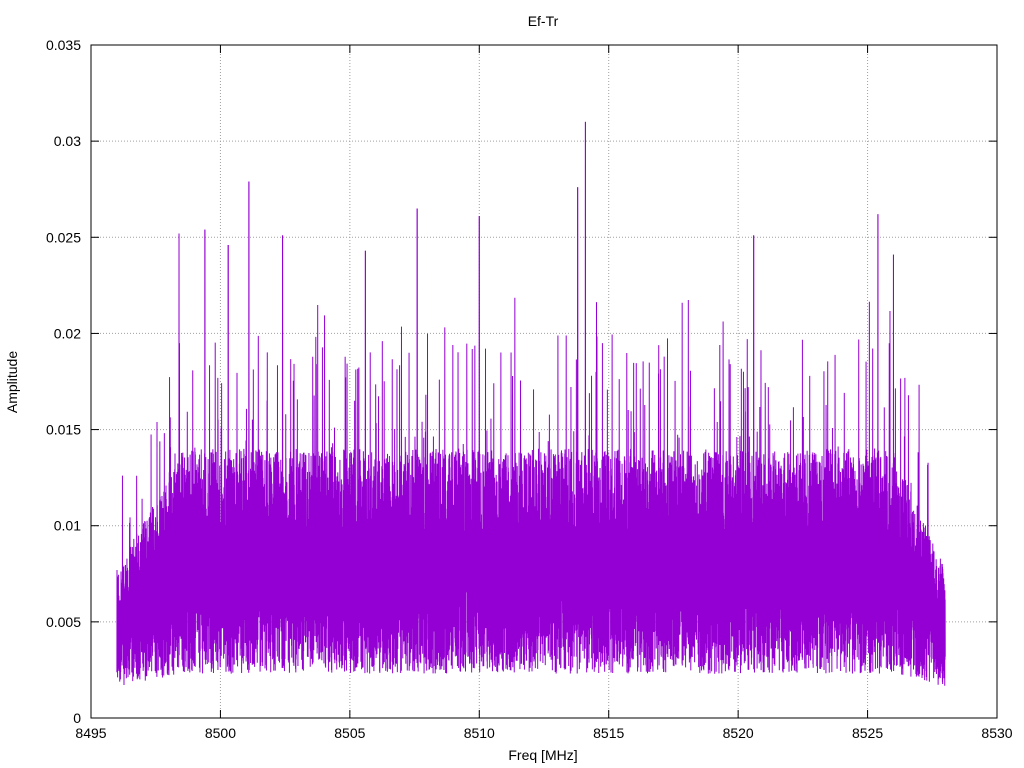 The height and width of the screenshot is (768, 1024). I want to click on x-tick-label: 8520, so click(738, 733).